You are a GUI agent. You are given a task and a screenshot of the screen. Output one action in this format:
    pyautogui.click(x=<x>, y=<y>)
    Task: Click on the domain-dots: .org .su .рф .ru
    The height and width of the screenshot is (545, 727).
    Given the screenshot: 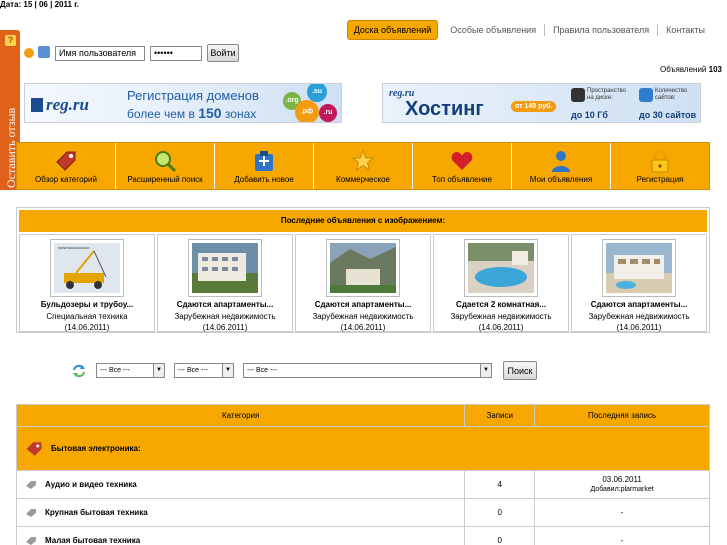 What is the action you would take?
    pyautogui.click(x=311, y=103)
    